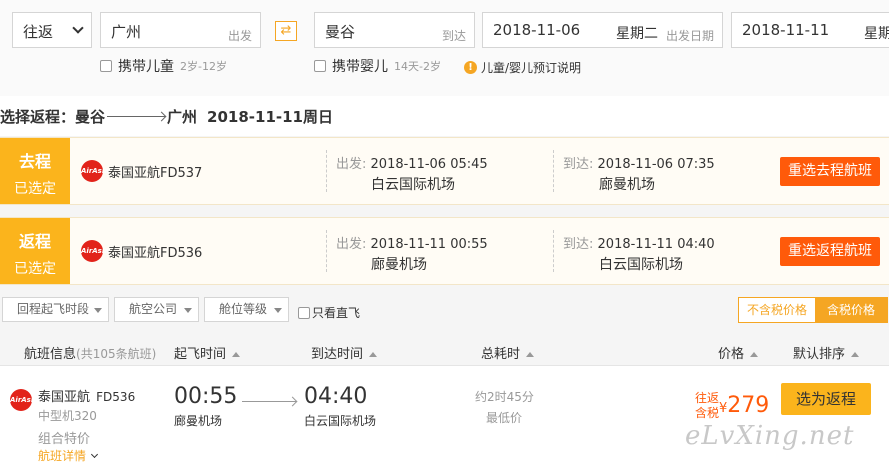  I want to click on return-weekday: 星期, so click(876, 34).